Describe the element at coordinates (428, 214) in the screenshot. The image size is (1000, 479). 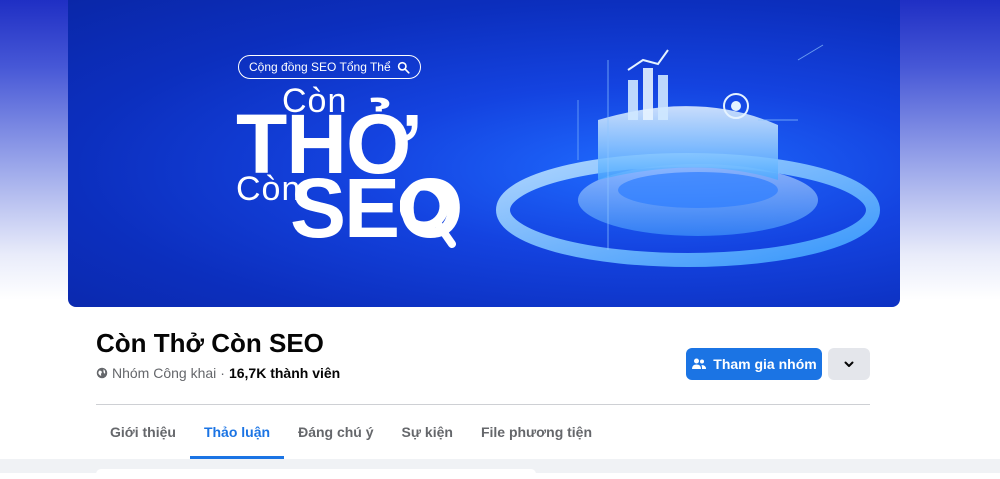
I see `magnifier-icon` at that location.